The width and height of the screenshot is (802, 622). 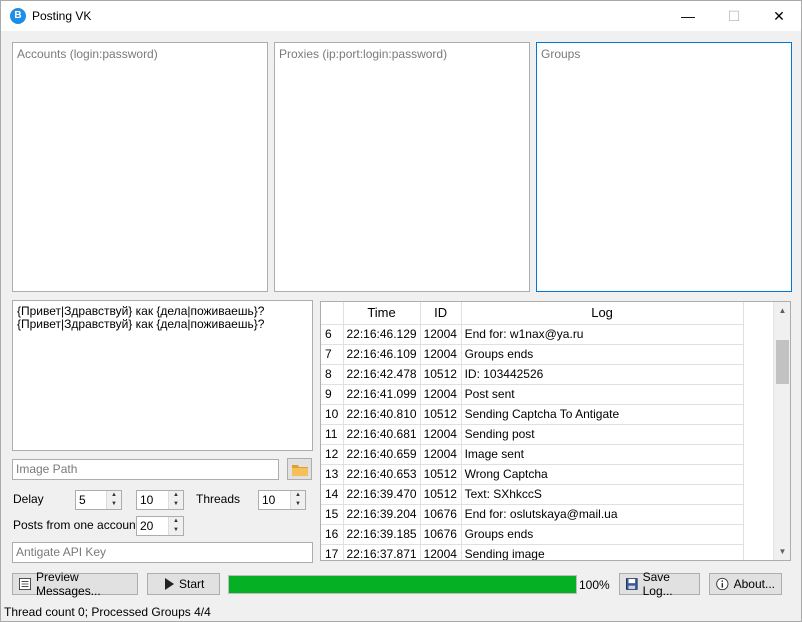 What do you see at coordinates (192, 584) in the screenshot?
I see `start-label: Start` at bounding box center [192, 584].